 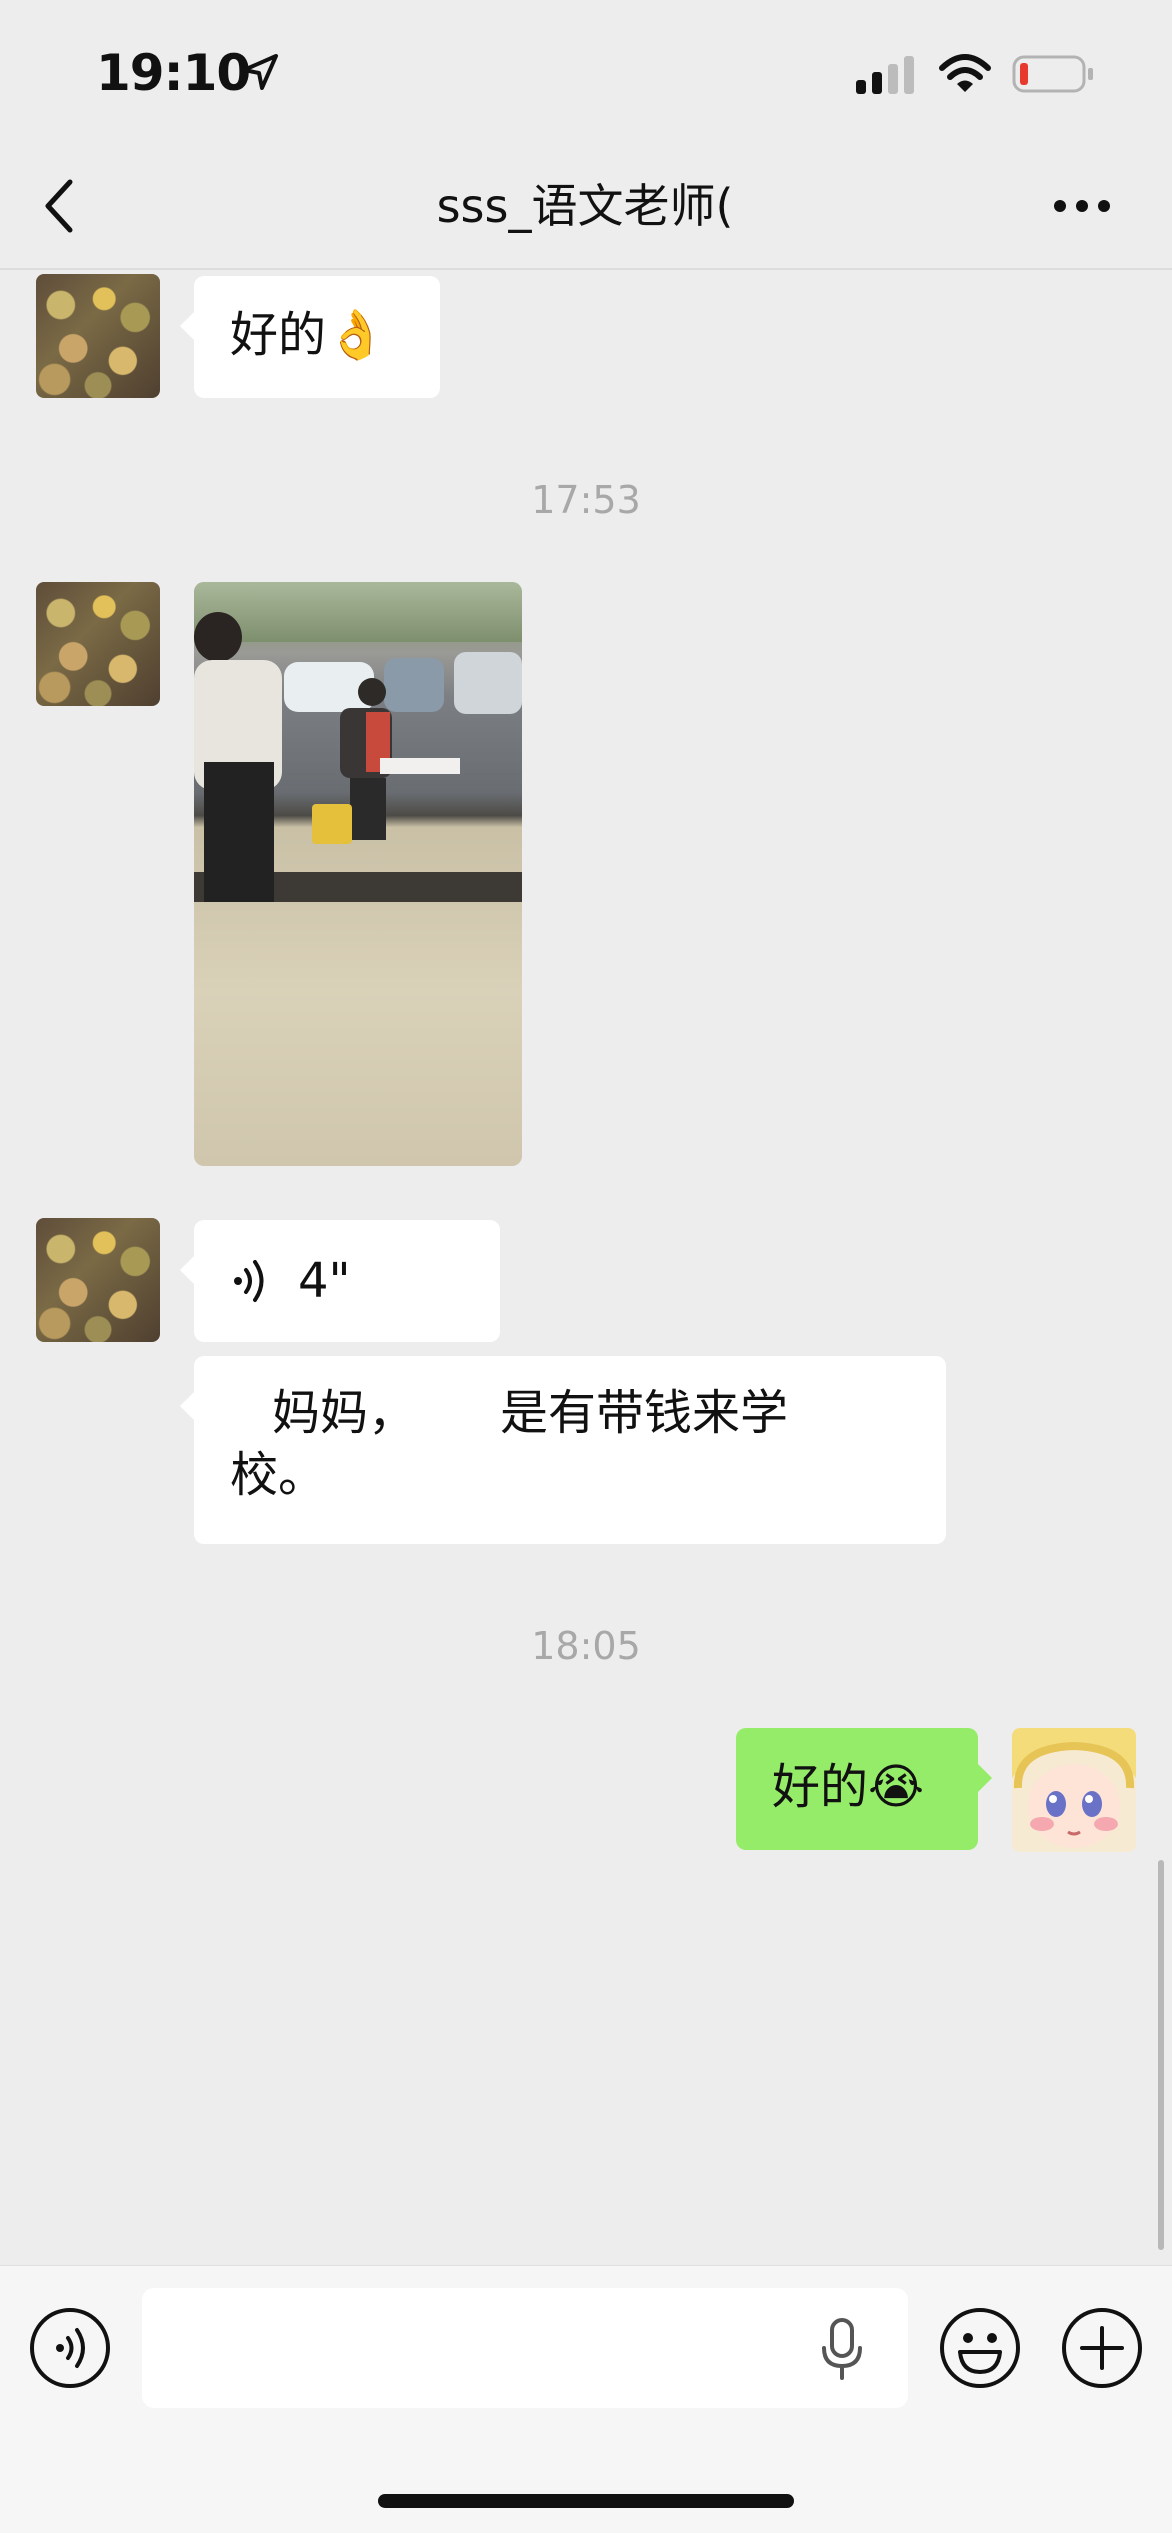 I want to click on message-bubble-sent: 好的😭, so click(x=864, y=1789).